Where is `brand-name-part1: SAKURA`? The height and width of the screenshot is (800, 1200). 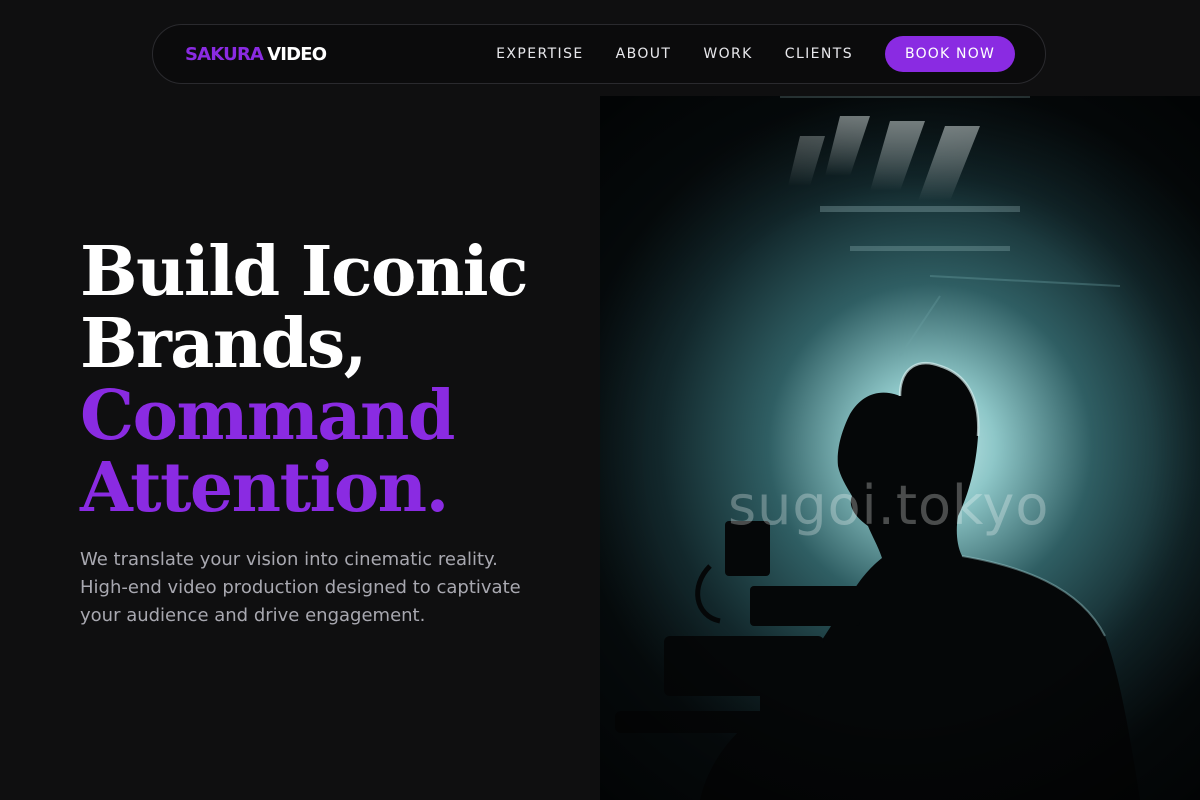 brand-name-part1: SAKURA is located at coordinates (224, 54).